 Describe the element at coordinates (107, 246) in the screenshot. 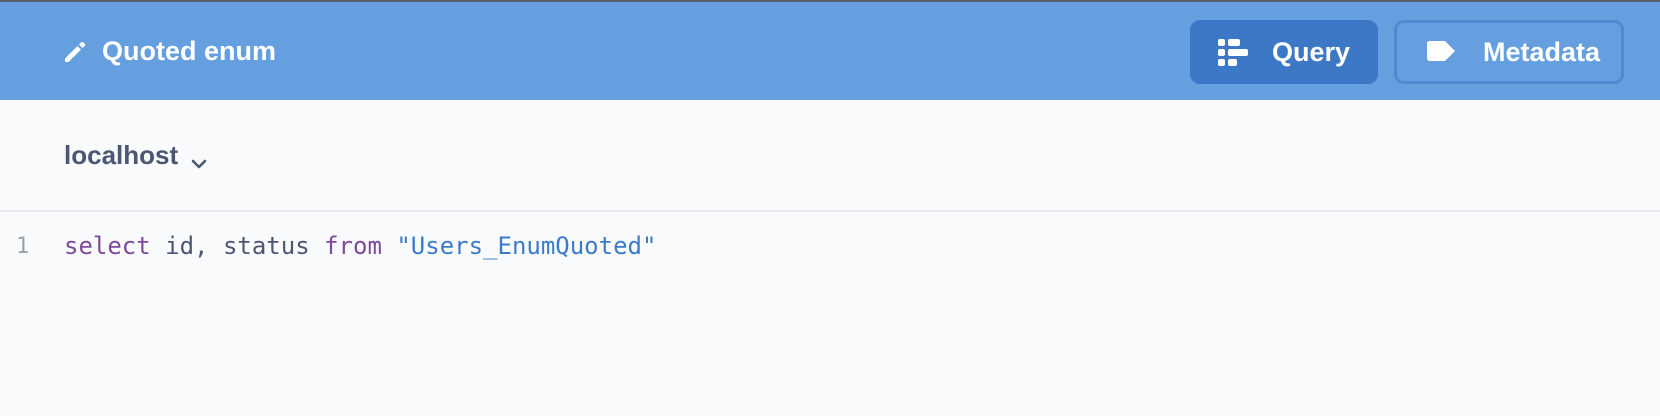

I see `sql-keyword: select` at that location.